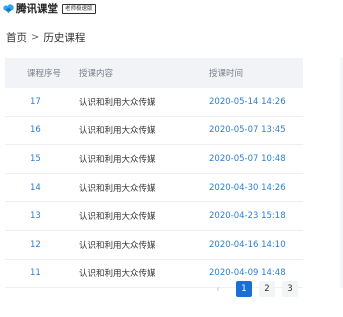  Describe the element at coordinates (247, 101) in the screenshot. I see `course-time: 2020-05-14 14:26` at that location.